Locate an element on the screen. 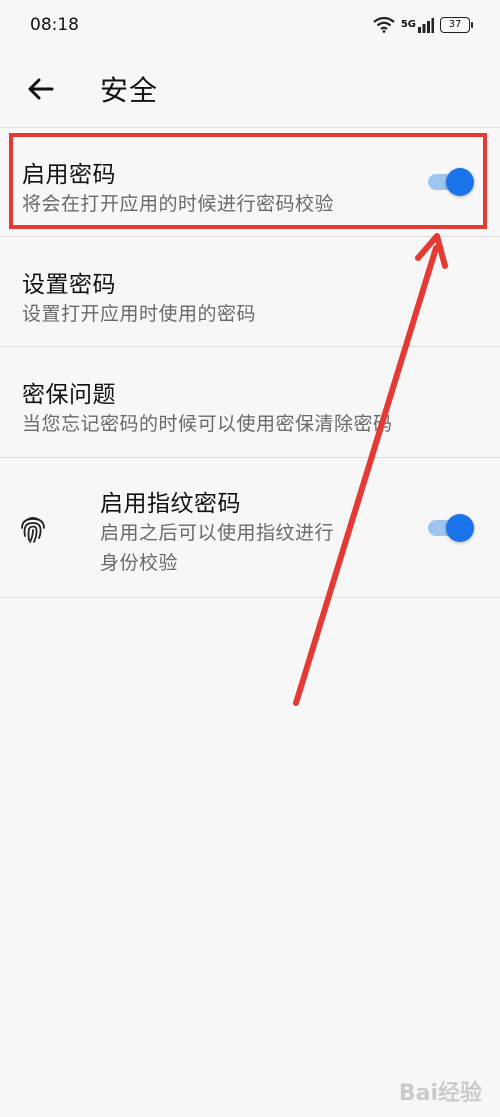 Image resolution: width=500 pixels, height=1117 pixels. network-5g-label: 5G is located at coordinates (408, 24).